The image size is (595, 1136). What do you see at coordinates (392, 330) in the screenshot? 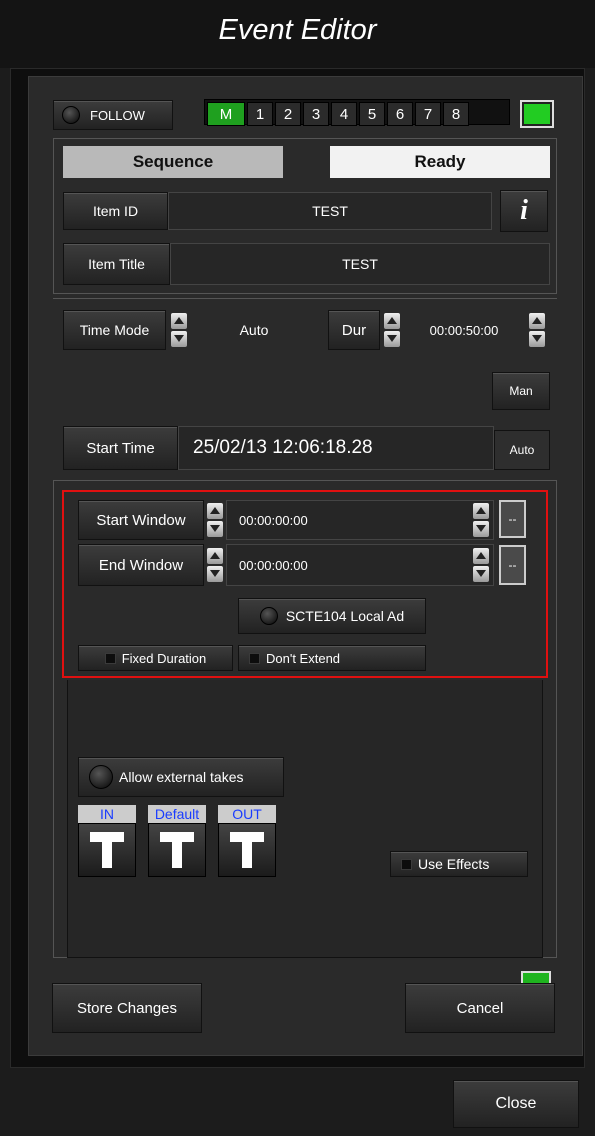
I see `duration-left-spinner` at bounding box center [392, 330].